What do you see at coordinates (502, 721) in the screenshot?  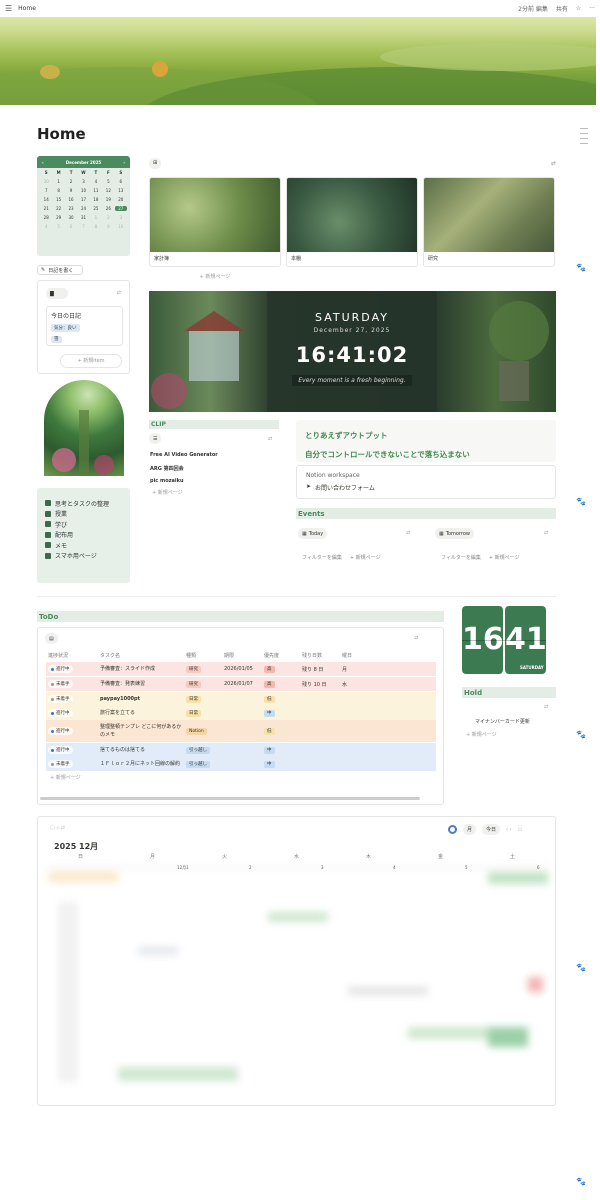 I see `hold-item: マイナンバーカード更新` at bounding box center [502, 721].